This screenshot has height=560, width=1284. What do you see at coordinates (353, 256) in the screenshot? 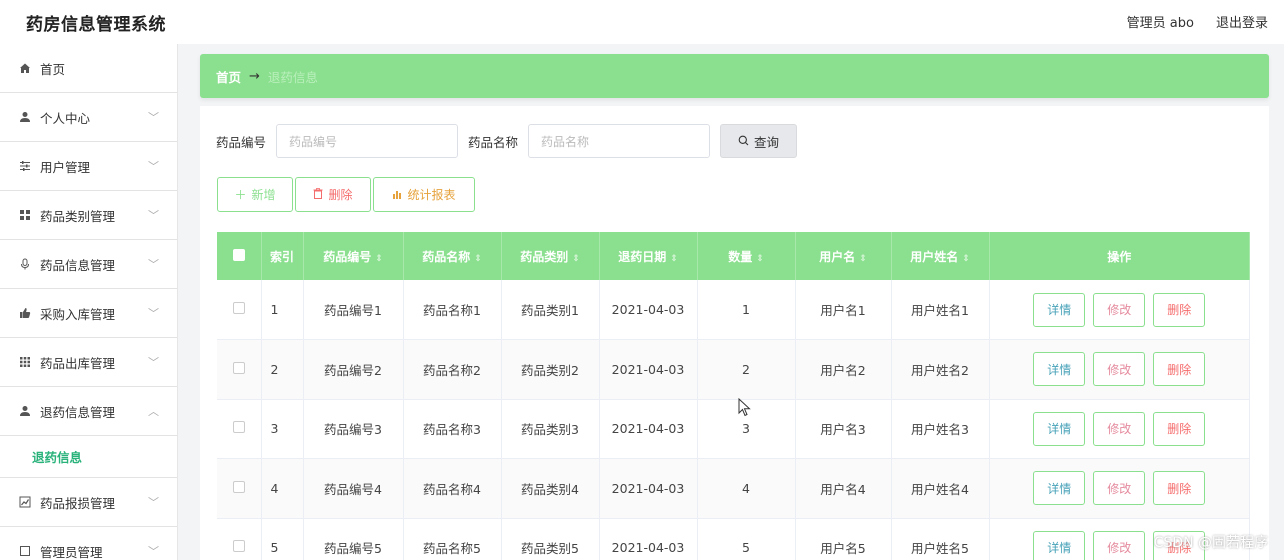
I see `col-code: 药品编号 ⇕` at bounding box center [353, 256].